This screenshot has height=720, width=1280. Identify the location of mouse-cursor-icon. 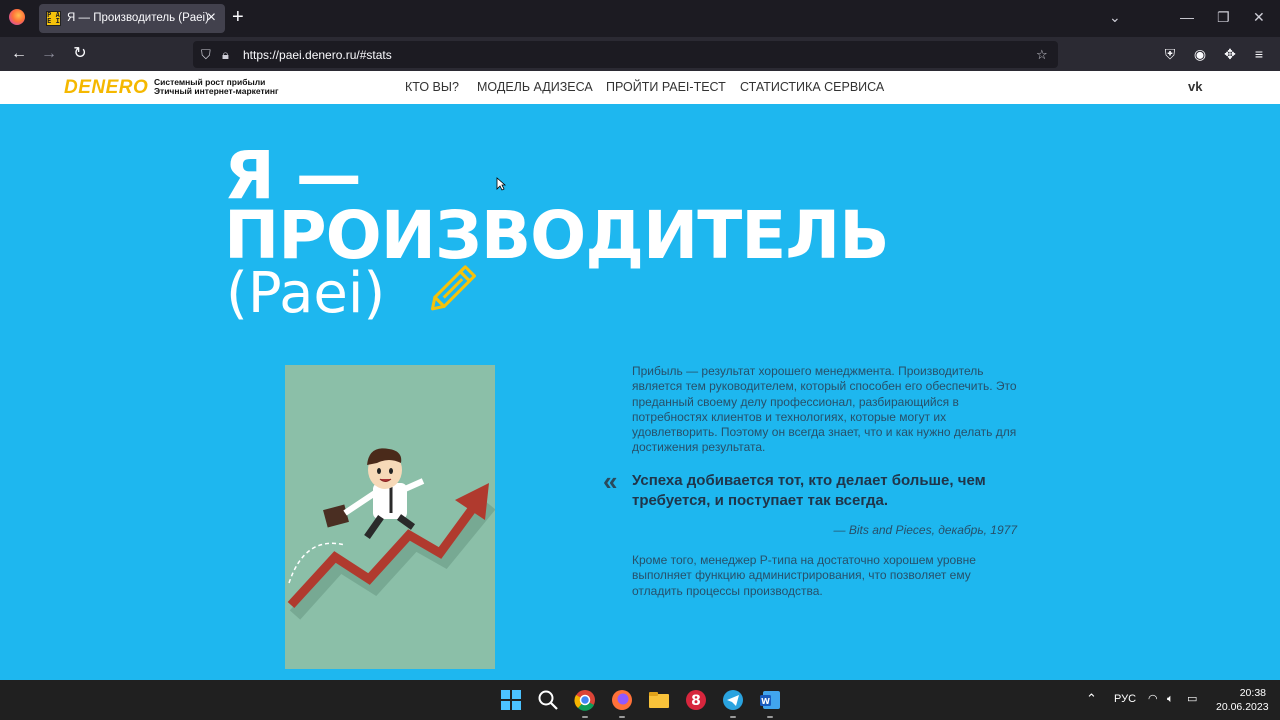
(501, 184).